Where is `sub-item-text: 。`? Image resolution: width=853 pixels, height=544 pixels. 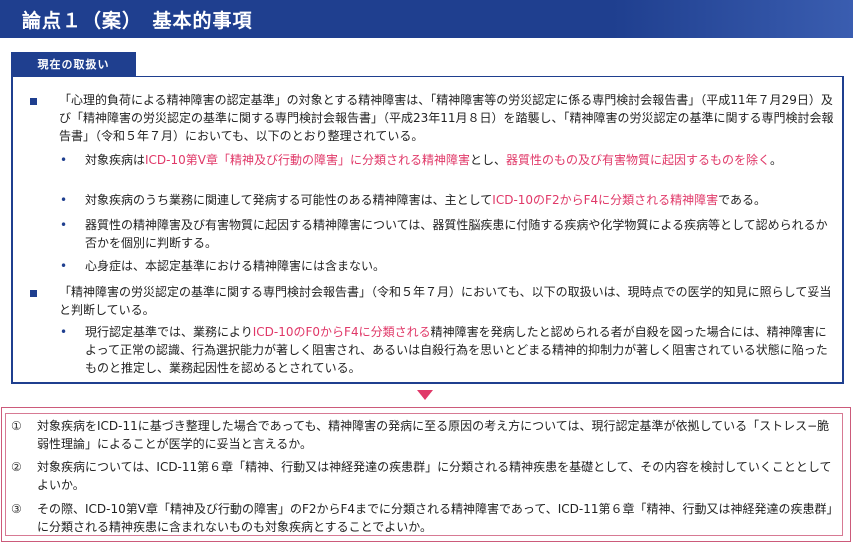
sub-item-text: 。 is located at coordinates (776, 160).